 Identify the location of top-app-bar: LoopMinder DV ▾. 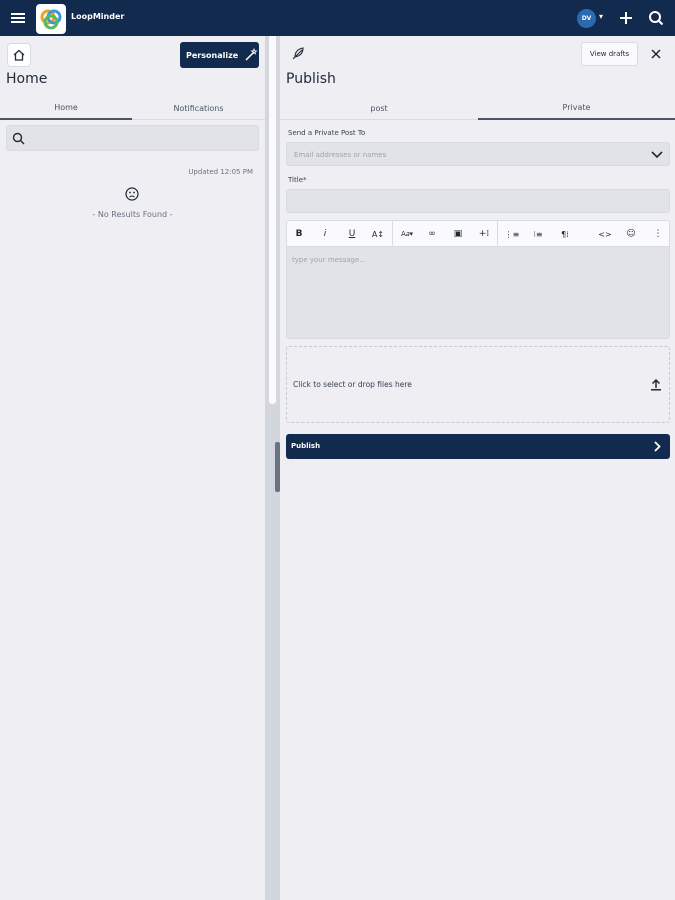
(337, 18).